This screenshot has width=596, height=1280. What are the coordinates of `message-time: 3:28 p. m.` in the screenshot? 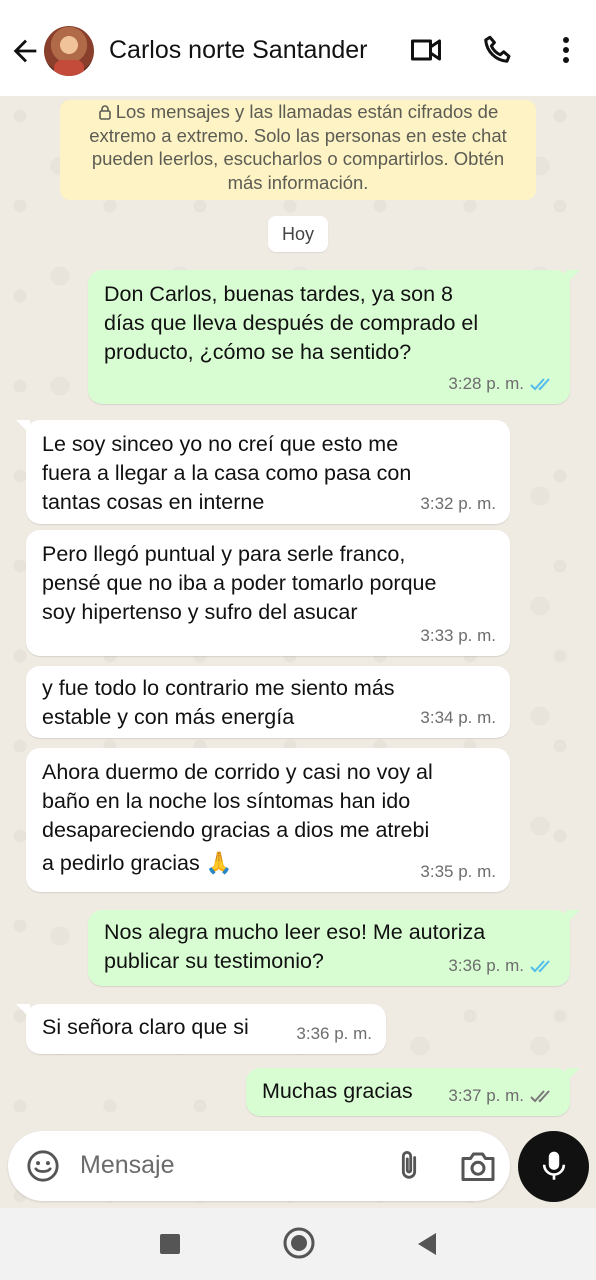 It's located at (486, 383).